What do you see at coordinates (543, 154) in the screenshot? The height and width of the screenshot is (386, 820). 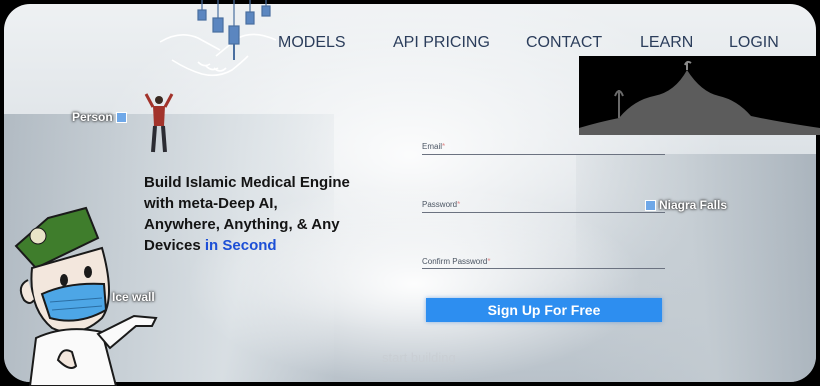 I see `email-underline` at bounding box center [543, 154].